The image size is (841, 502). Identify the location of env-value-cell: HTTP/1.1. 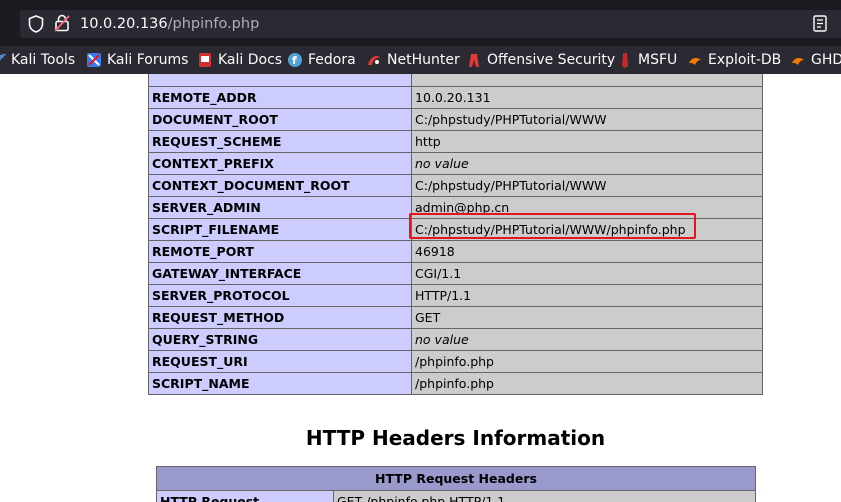
(587, 295).